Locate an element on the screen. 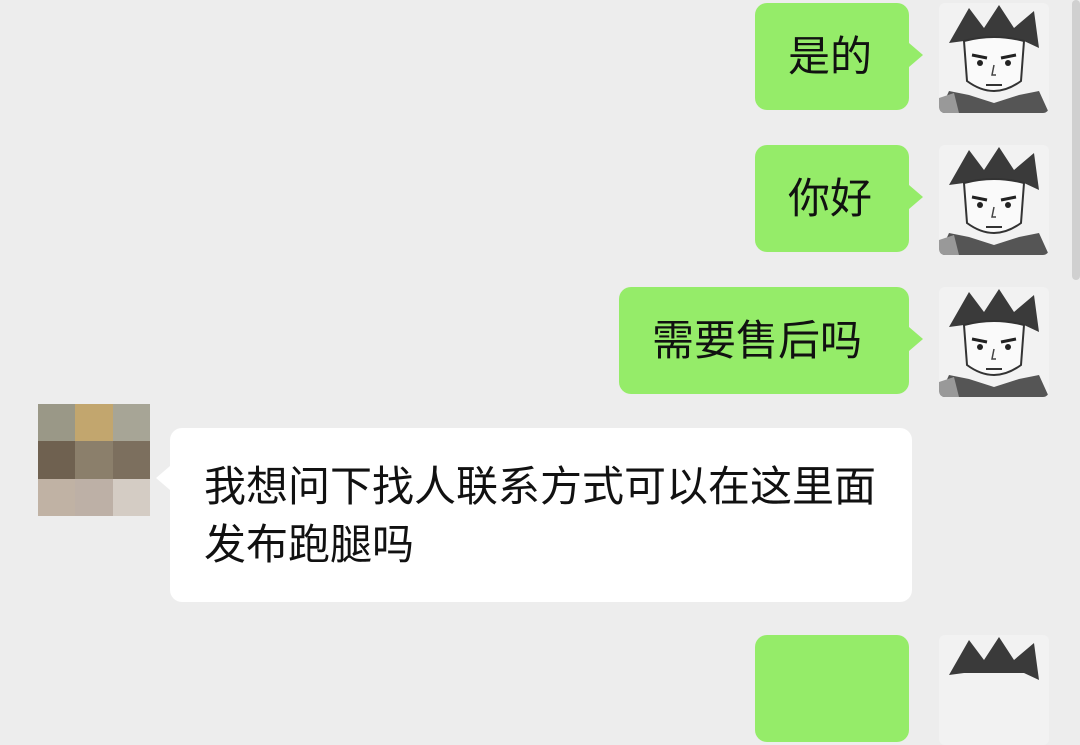 The width and height of the screenshot is (1080, 745). other-avatar-icon is located at coordinates (94, 460).